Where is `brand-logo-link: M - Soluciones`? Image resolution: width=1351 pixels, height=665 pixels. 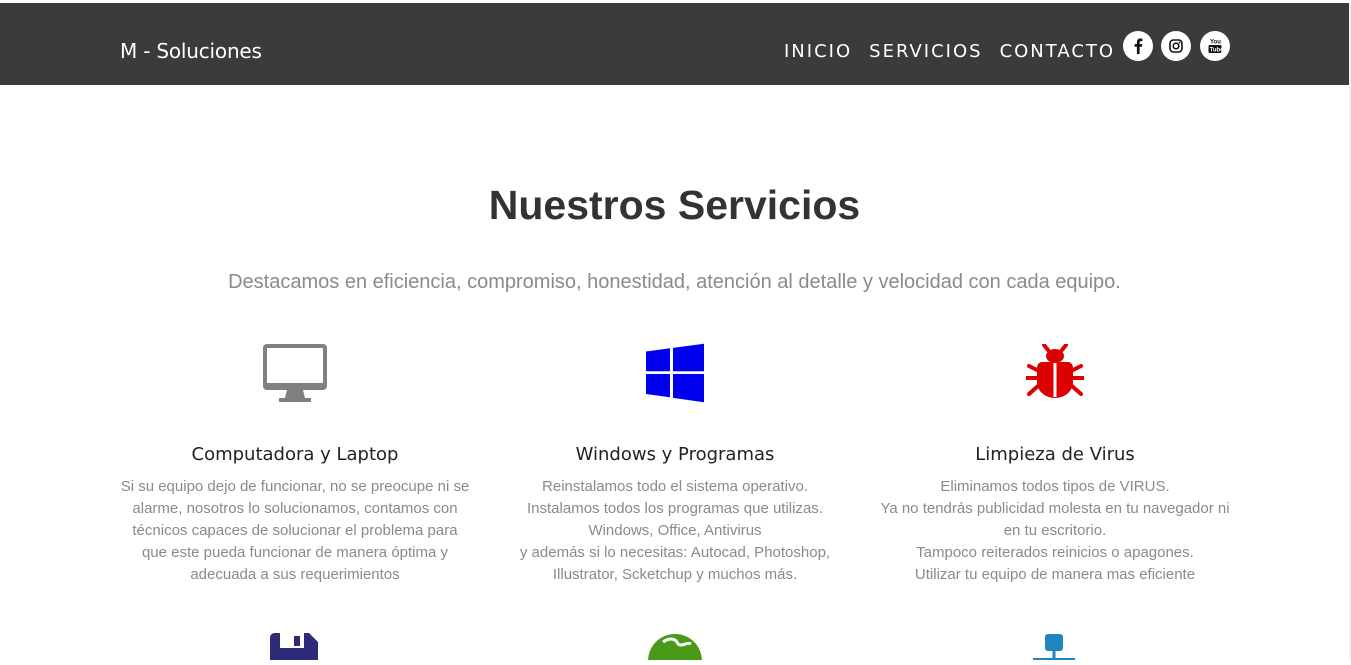
brand-logo-link: M - Soluciones is located at coordinates (191, 51).